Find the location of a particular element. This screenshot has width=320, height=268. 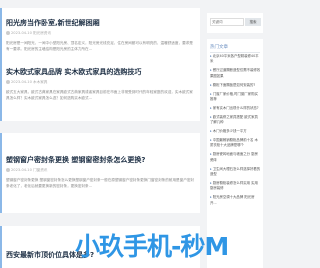

hot-item: ▸中国最畅销橱柜品牌前十名 木质衣柜十大品牌是哪个 is located at coordinates (235, 143).